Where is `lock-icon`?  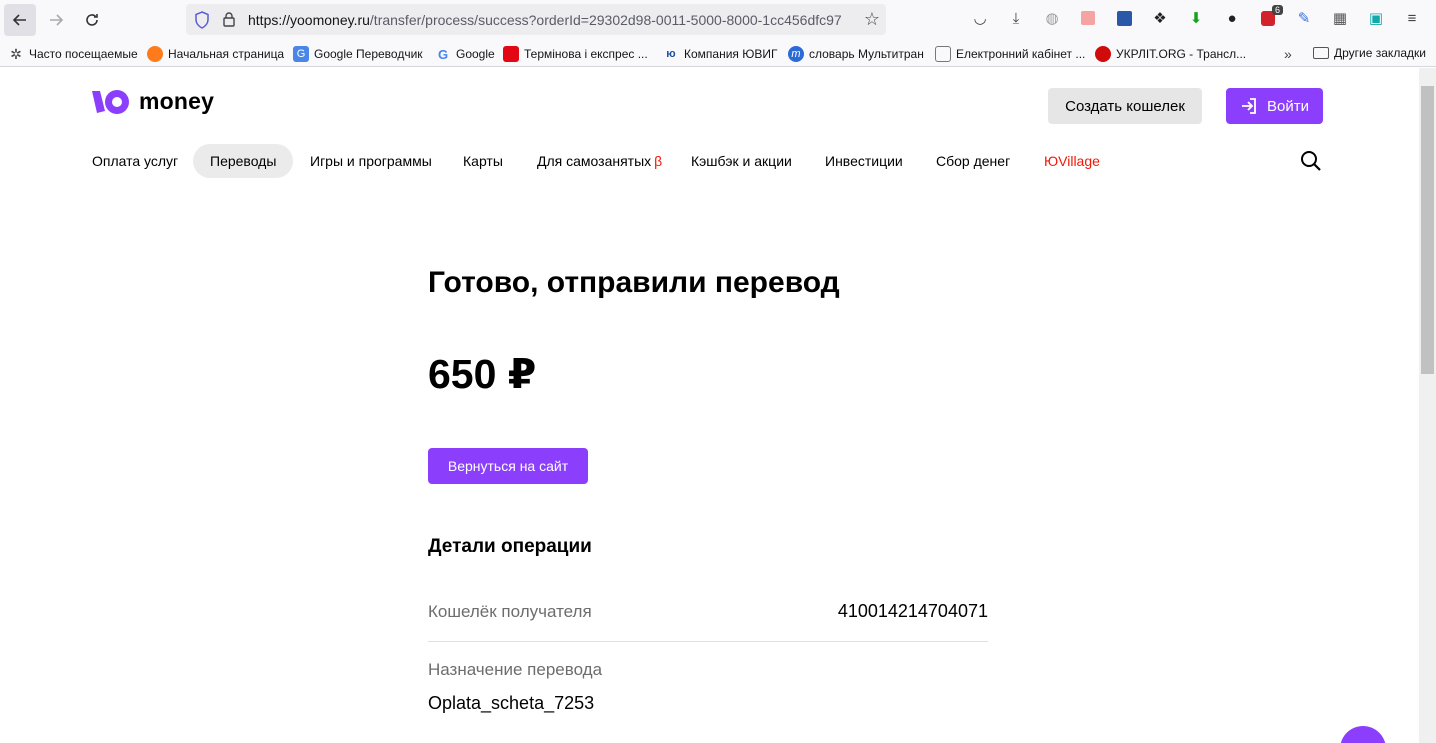
lock-icon is located at coordinates (229, 19).